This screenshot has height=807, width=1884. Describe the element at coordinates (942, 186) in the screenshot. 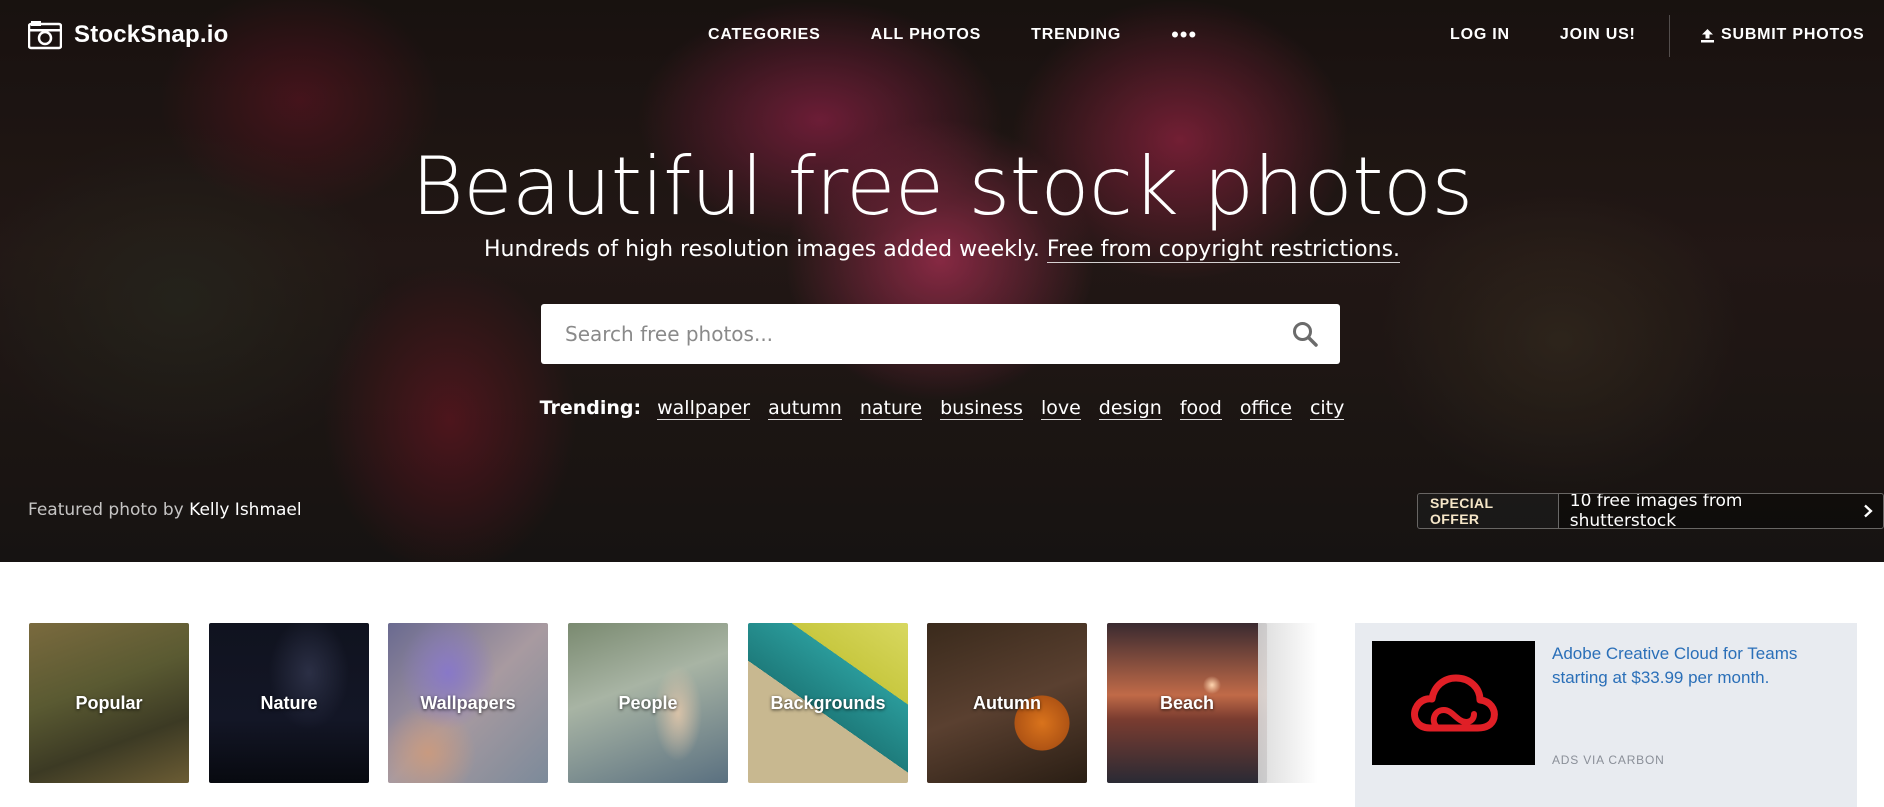

I see `hero-headline: Beautiful free stock photos` at that location.